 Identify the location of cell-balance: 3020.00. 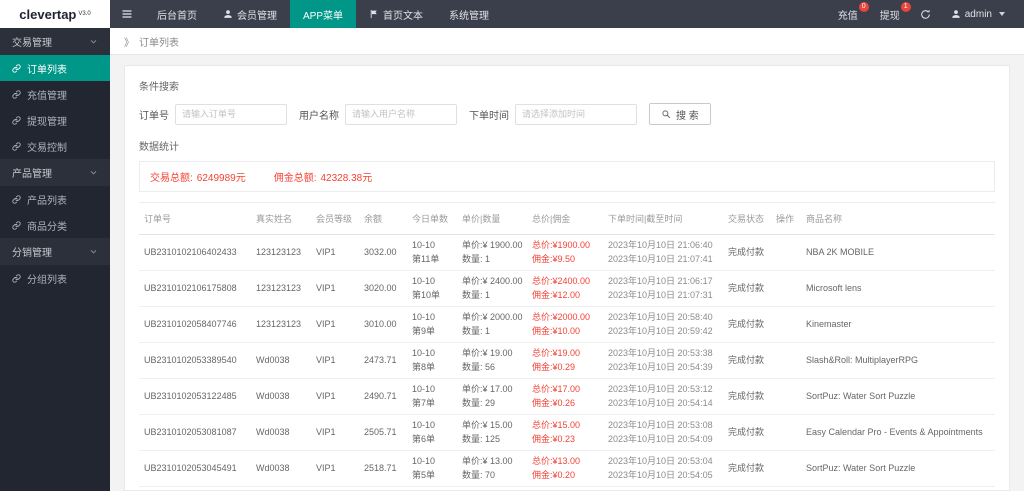
(383, 288).